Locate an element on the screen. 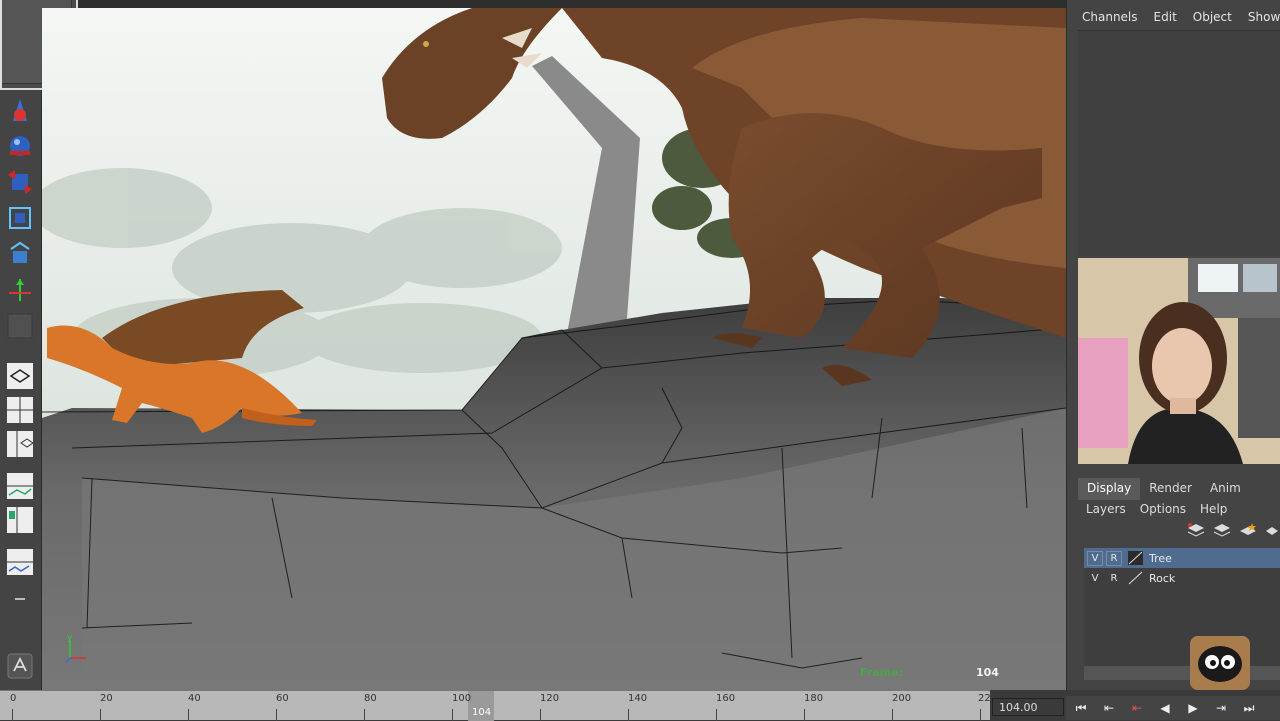  layer-extra-icon is located at coordinates (1271, 531).